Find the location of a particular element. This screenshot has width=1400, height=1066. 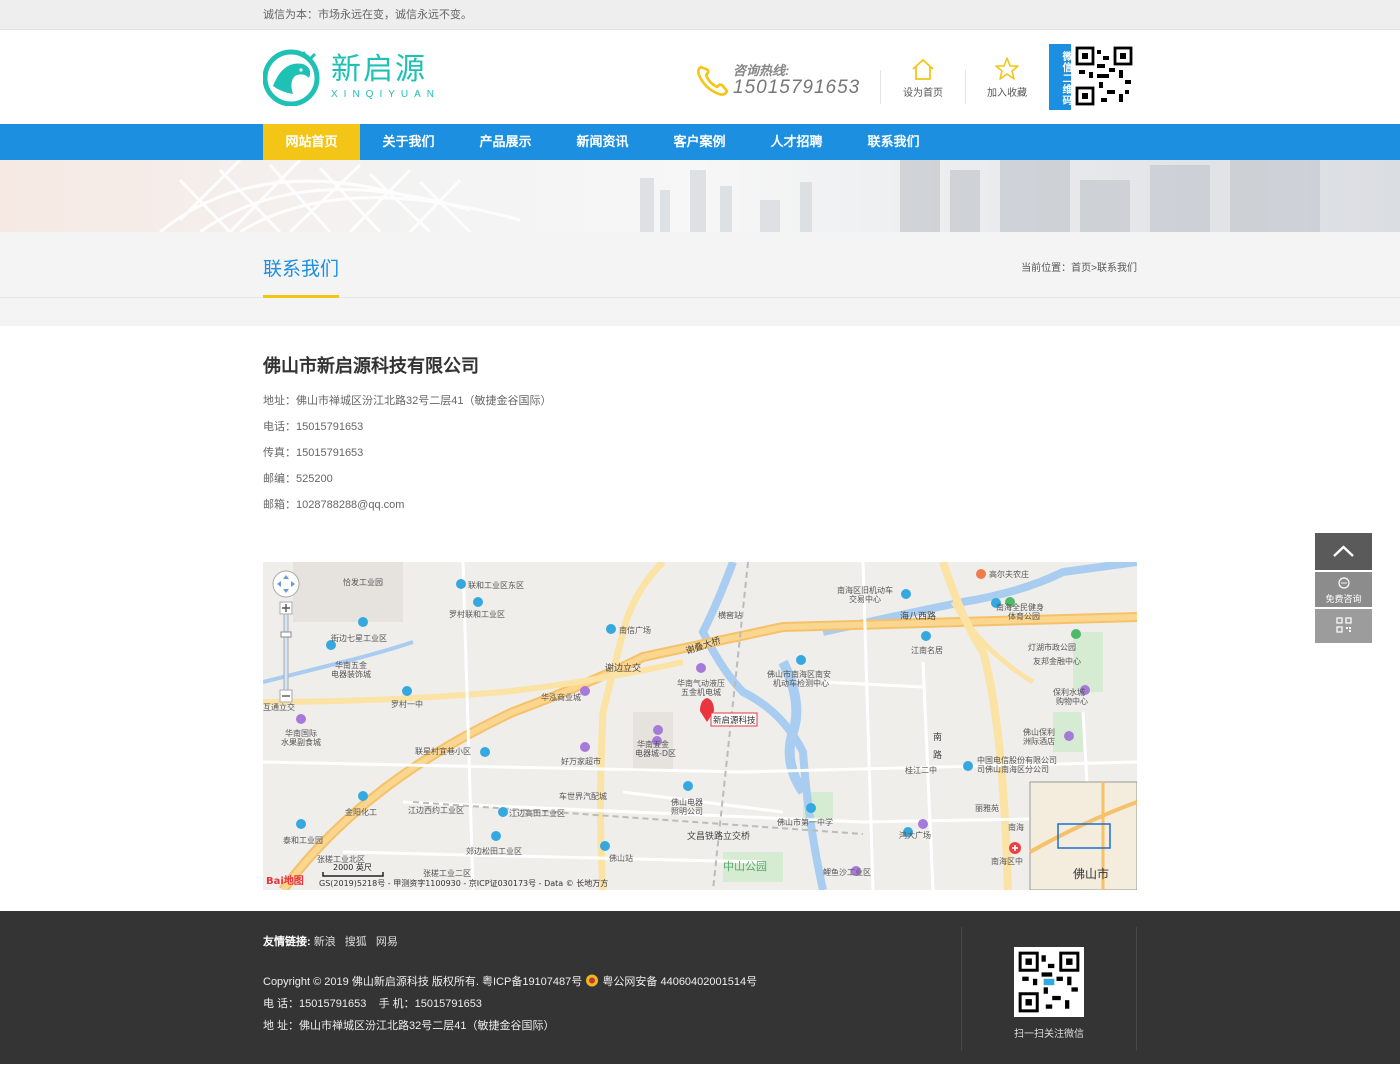

svg-text: 佛山市 is located at coordinates (1091, 873).